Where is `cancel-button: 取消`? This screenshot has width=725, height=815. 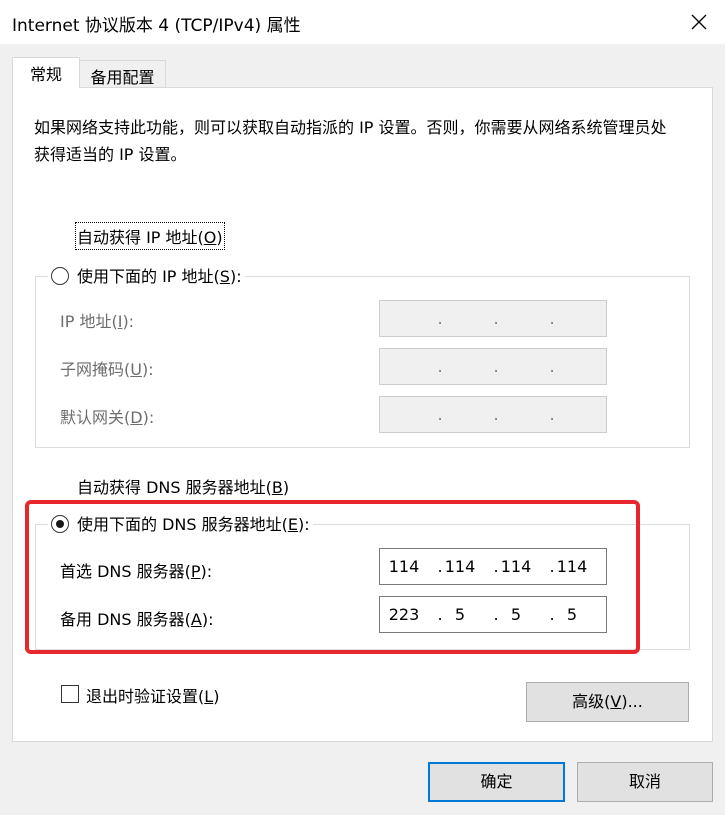 cancel-button: 取消 is located at coordinates (645, 782).